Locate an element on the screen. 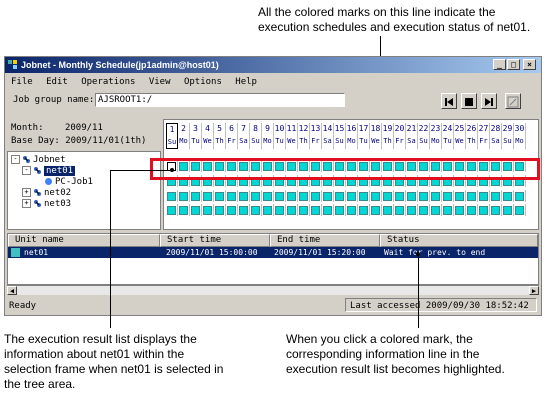 The width and height of the screenshot is (560, 402). calendar-day-16: 16 Mo is located at coordinates (352, 136).